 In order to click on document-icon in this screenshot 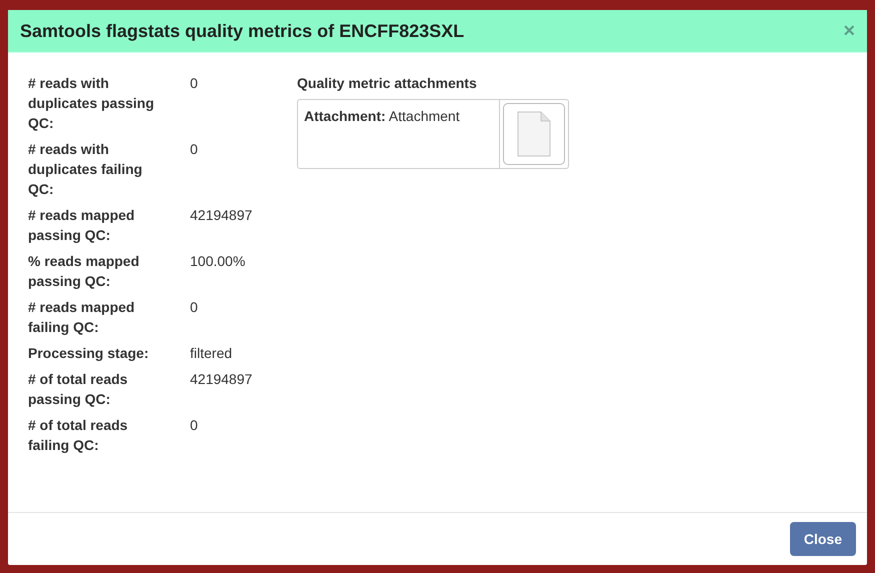, I will do `click(534, 134)`.